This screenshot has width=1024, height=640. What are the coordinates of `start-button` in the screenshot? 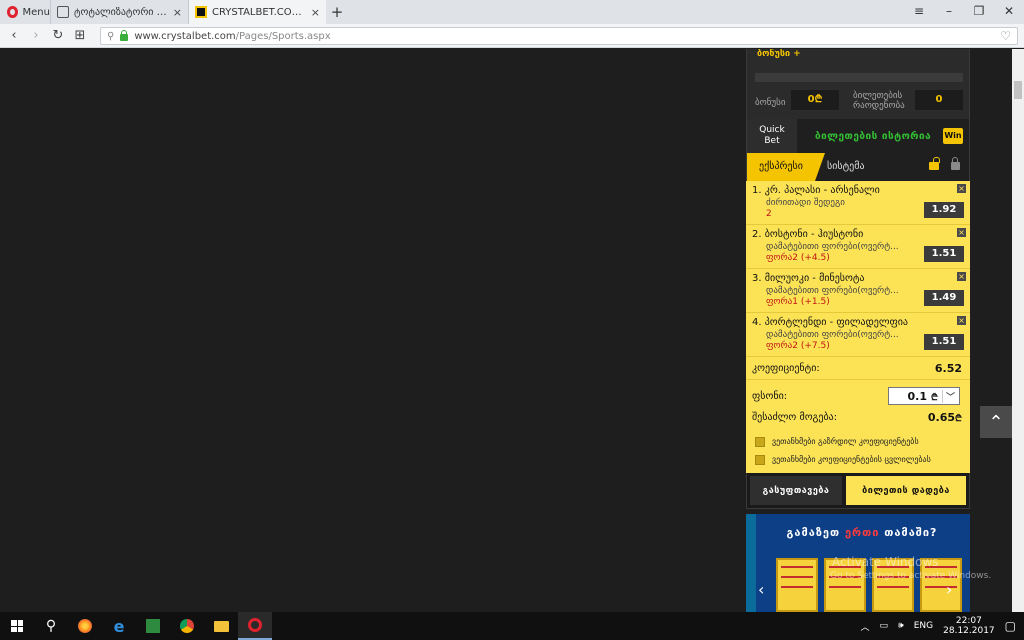 It's located at (17, 626).